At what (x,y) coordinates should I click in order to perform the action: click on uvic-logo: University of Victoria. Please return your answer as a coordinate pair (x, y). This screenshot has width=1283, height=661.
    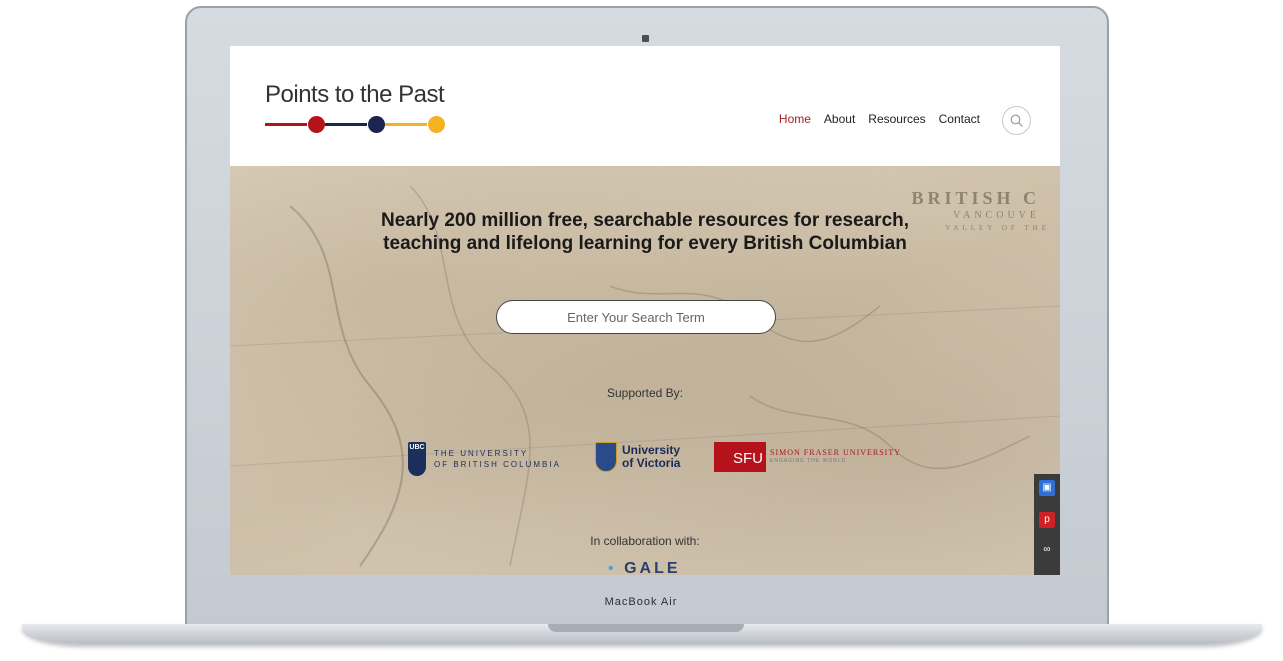
    Looking at the image, I should click on (637, 457).